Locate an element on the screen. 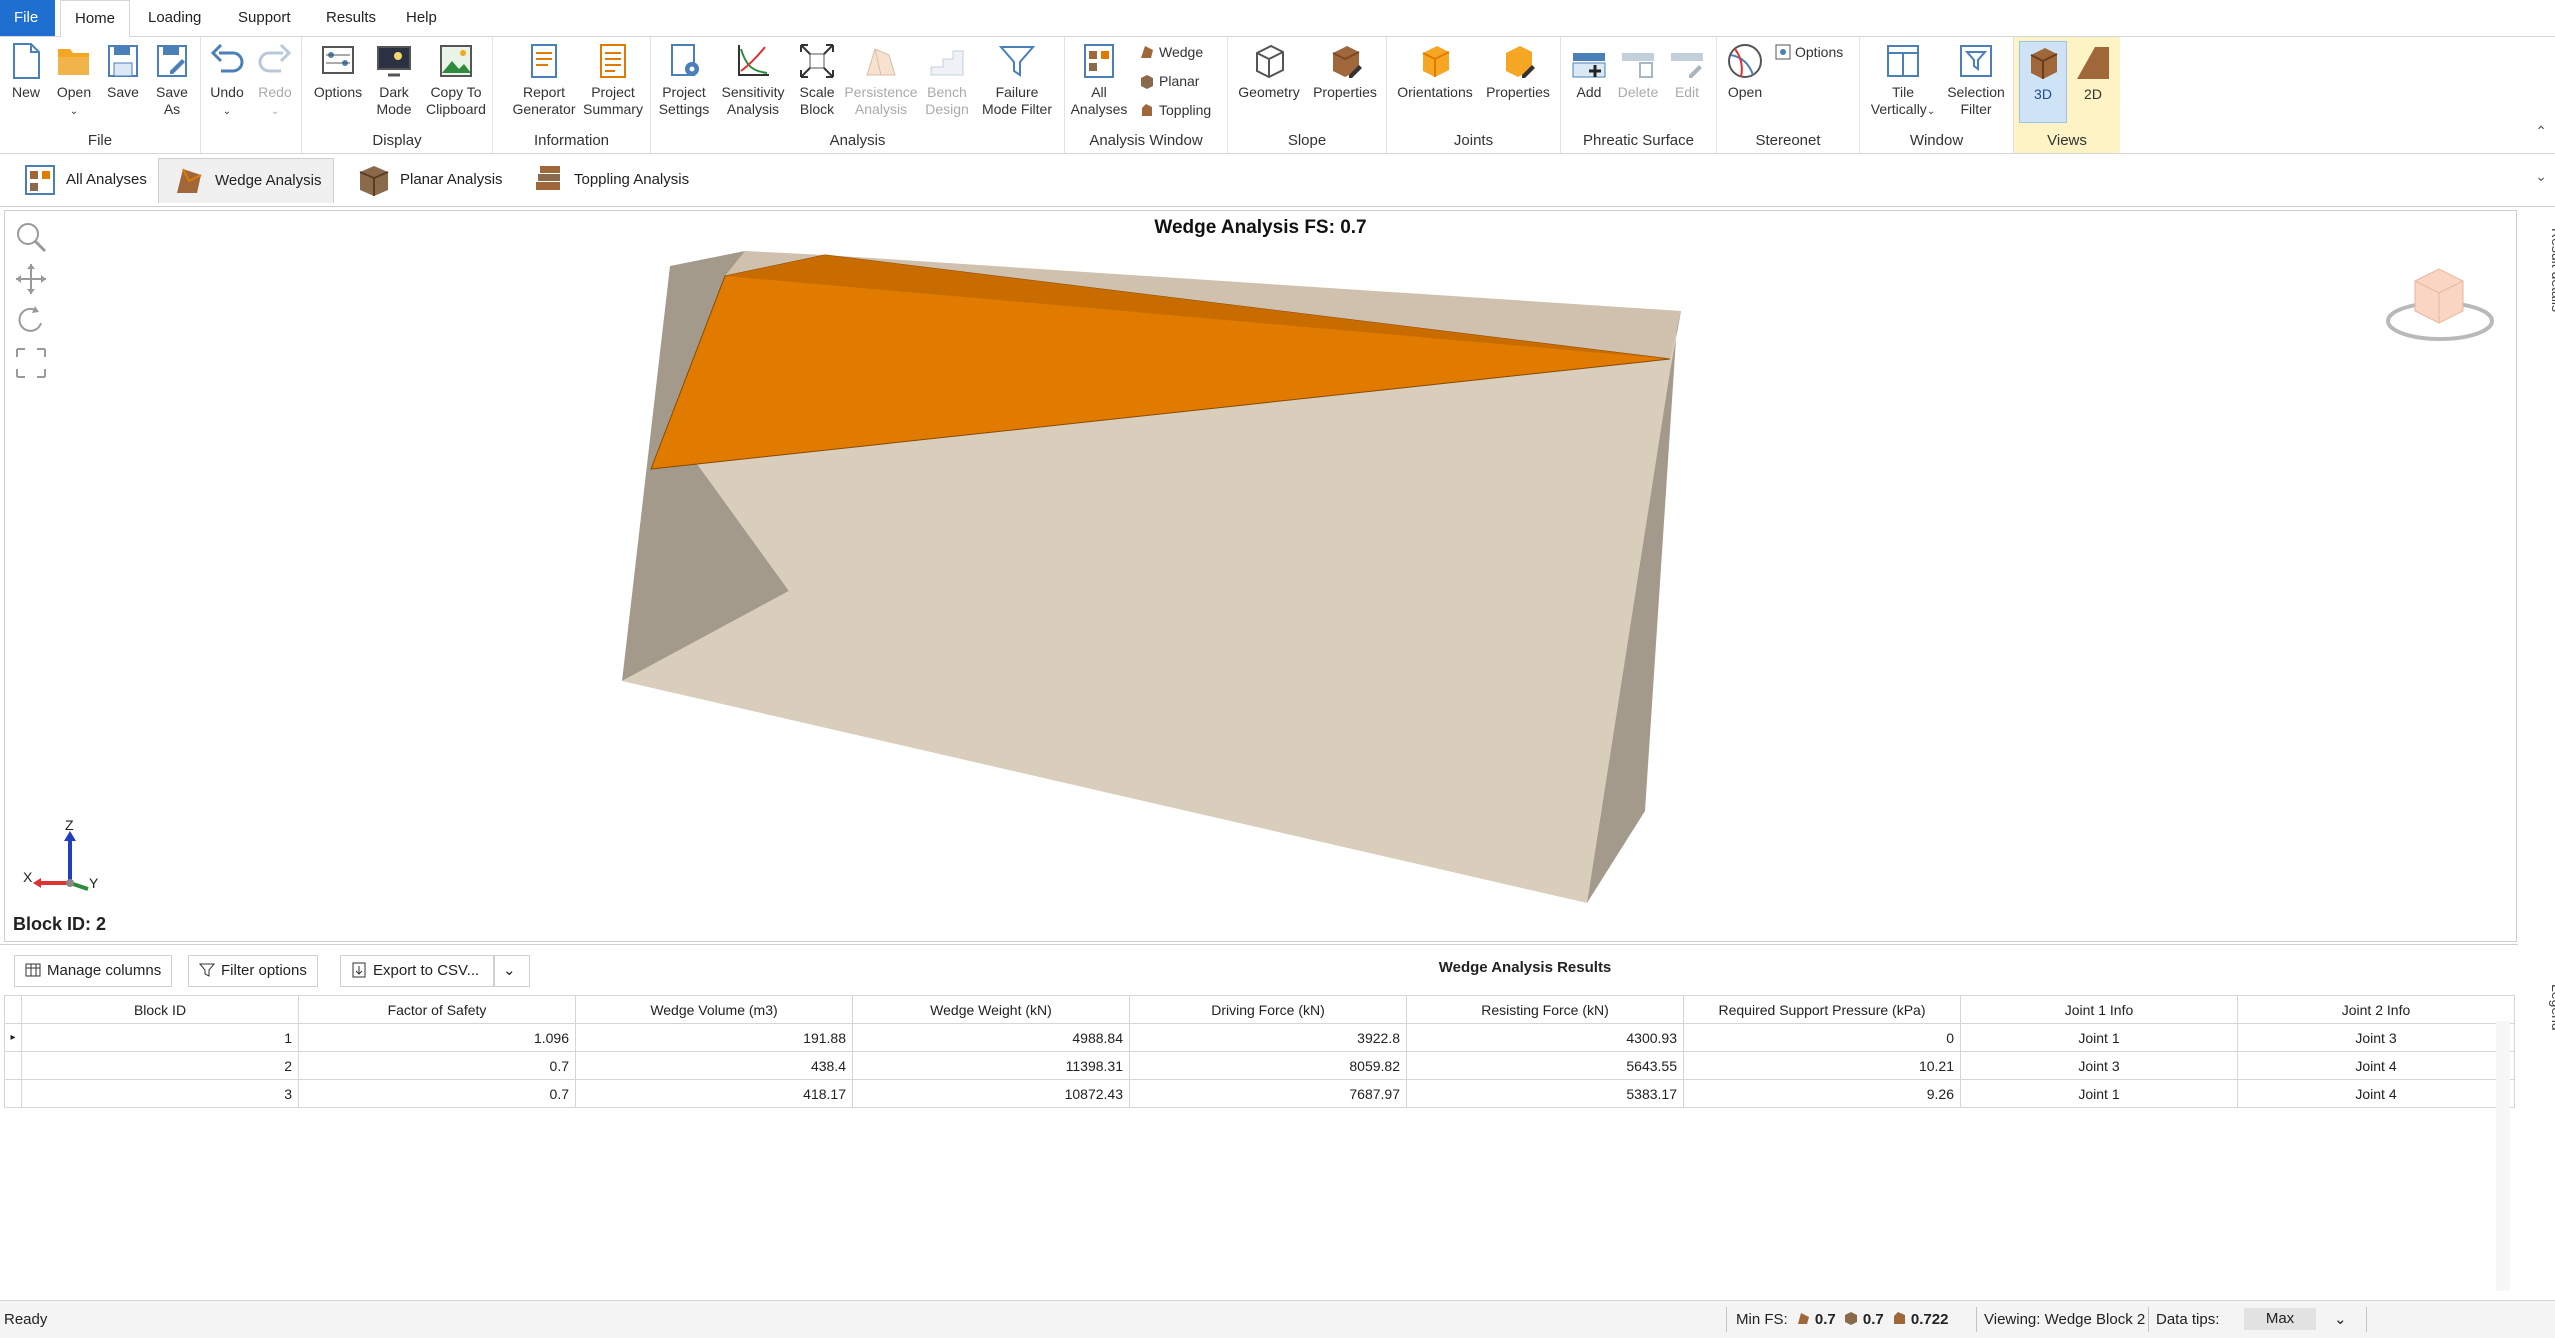  copy-to-clipboard-button: Copy To Clipboard is located at coordinates (456, 79).